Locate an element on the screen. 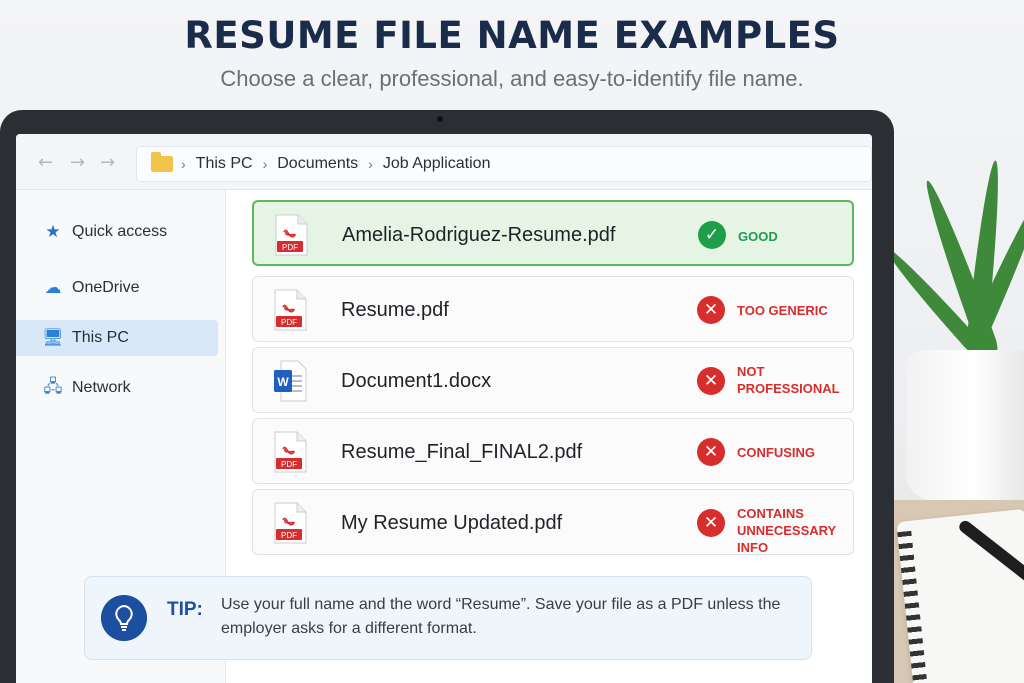  status-label-bad: NOT PROFESSIONAL is located at coordinates (788, 380).